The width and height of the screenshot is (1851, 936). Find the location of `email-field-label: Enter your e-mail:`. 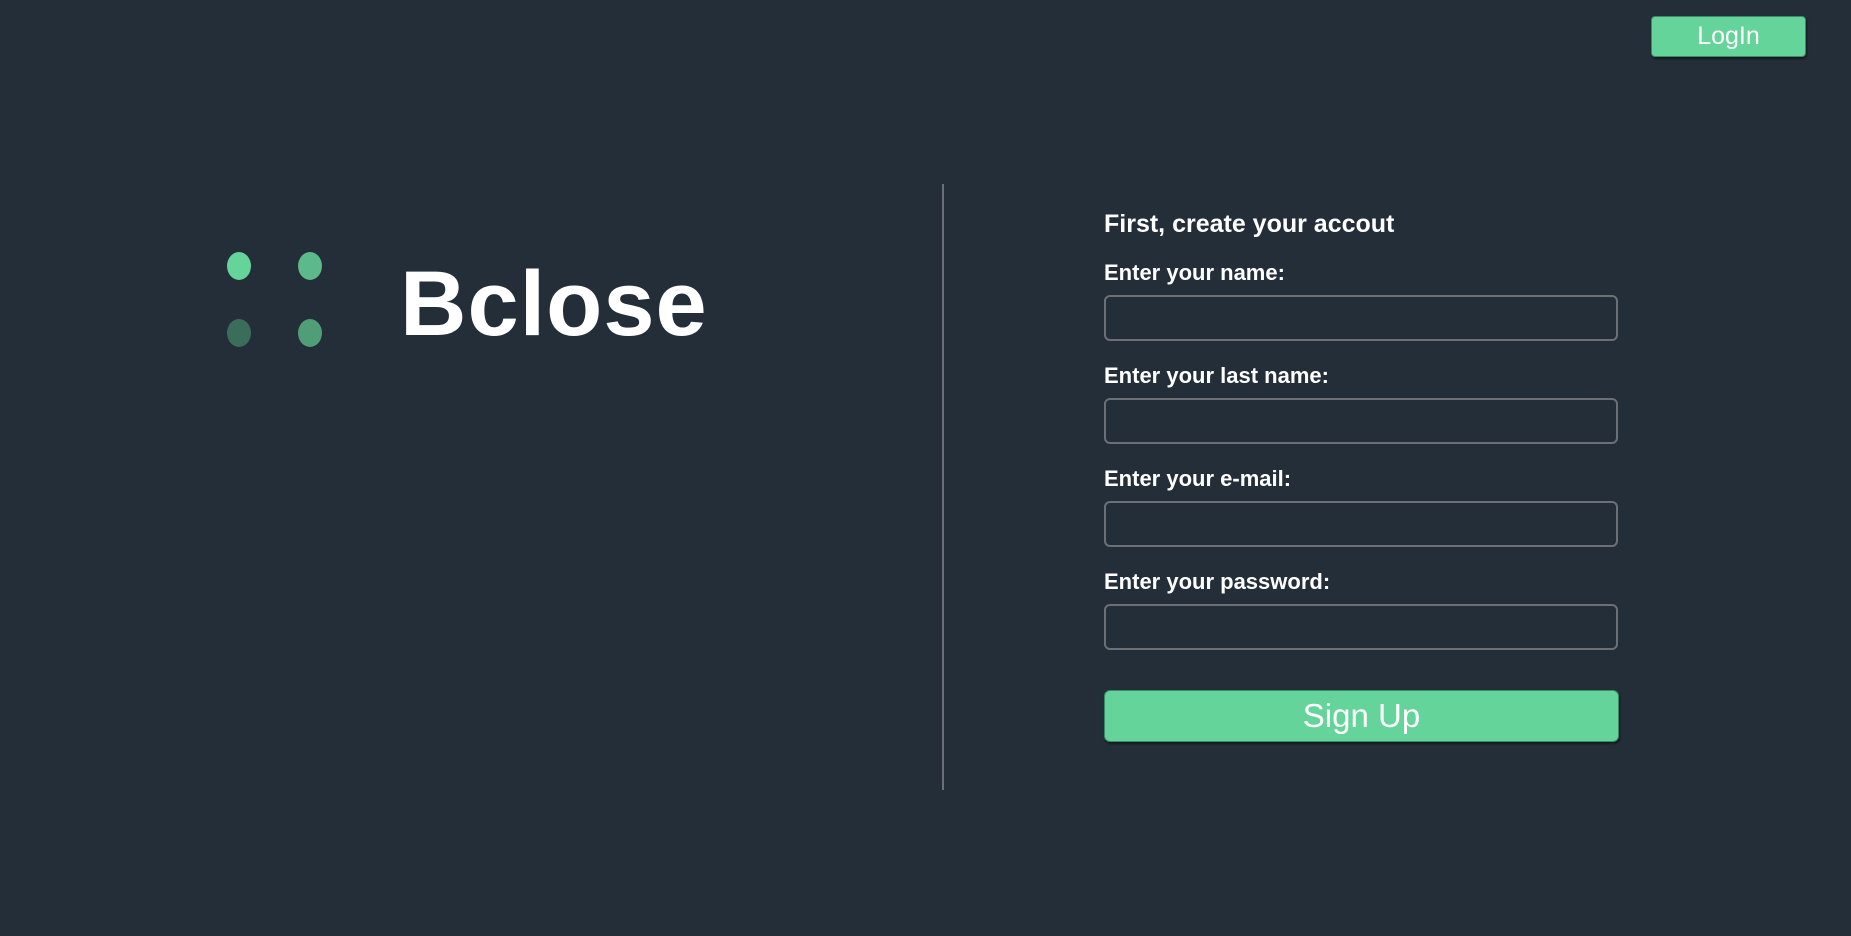

email-field-label: Enter your e-mail: is located at coordinates (1198, 478).